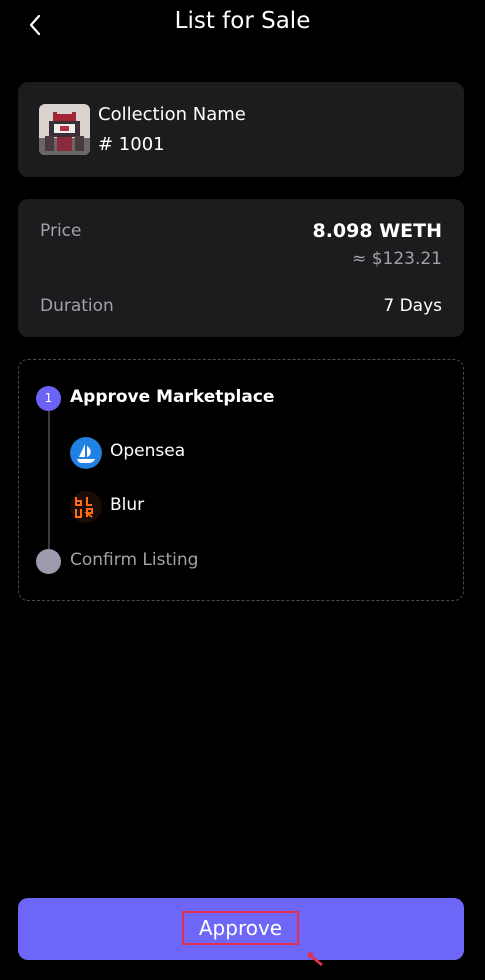 This screenshot has height=980, width=485. I want to click on token-id: # 1001, so click(131, 144).